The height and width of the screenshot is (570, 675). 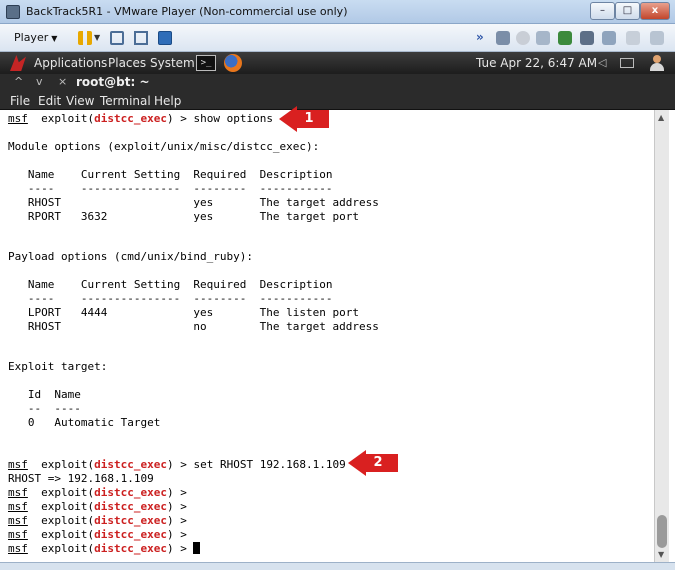 I want to click on output-line: RPORT 3632 yes The target port, so click(x=183, y=216).